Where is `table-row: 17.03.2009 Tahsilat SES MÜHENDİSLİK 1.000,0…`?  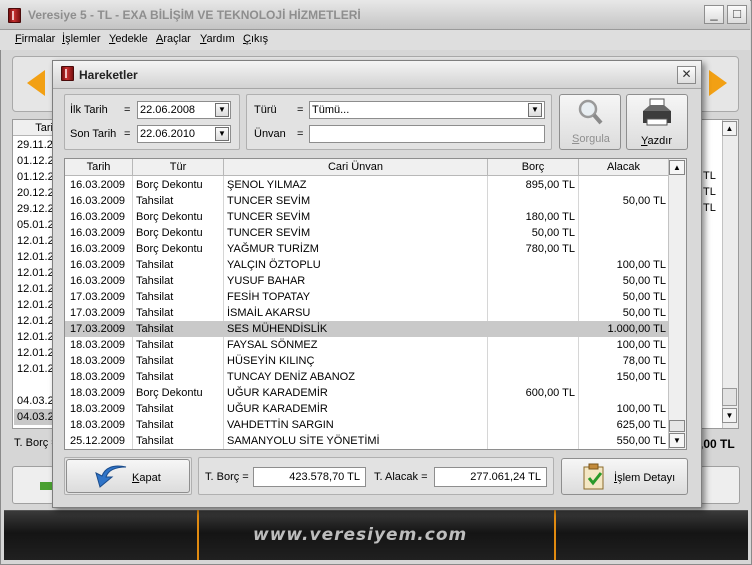
table-row: 17.03.2009 Tahsilat SES MÜHENDİSLİK 1.000,0… is located at coordinates (367, 329).